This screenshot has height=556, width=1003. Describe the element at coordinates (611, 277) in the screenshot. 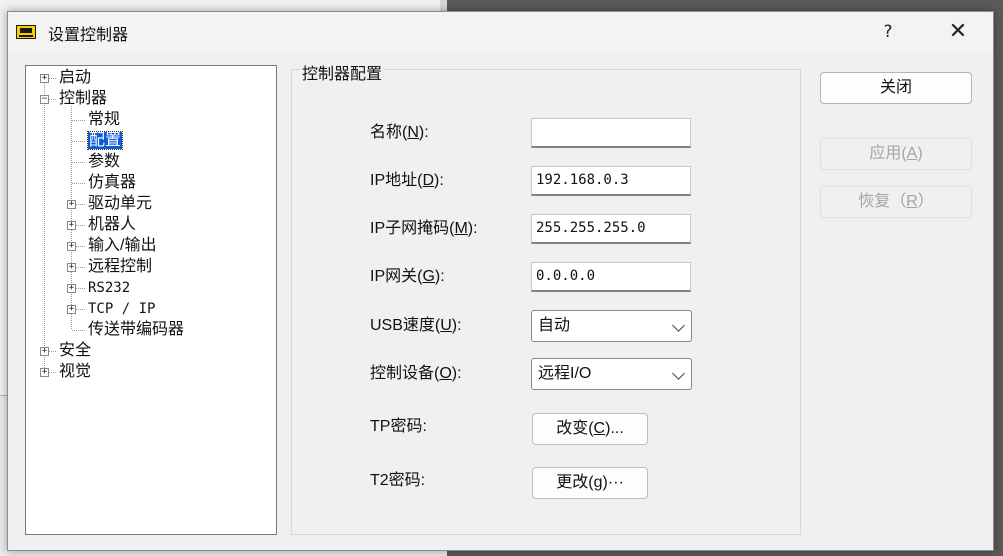

I see `gateway-input: 0.0.0.0` at that location.